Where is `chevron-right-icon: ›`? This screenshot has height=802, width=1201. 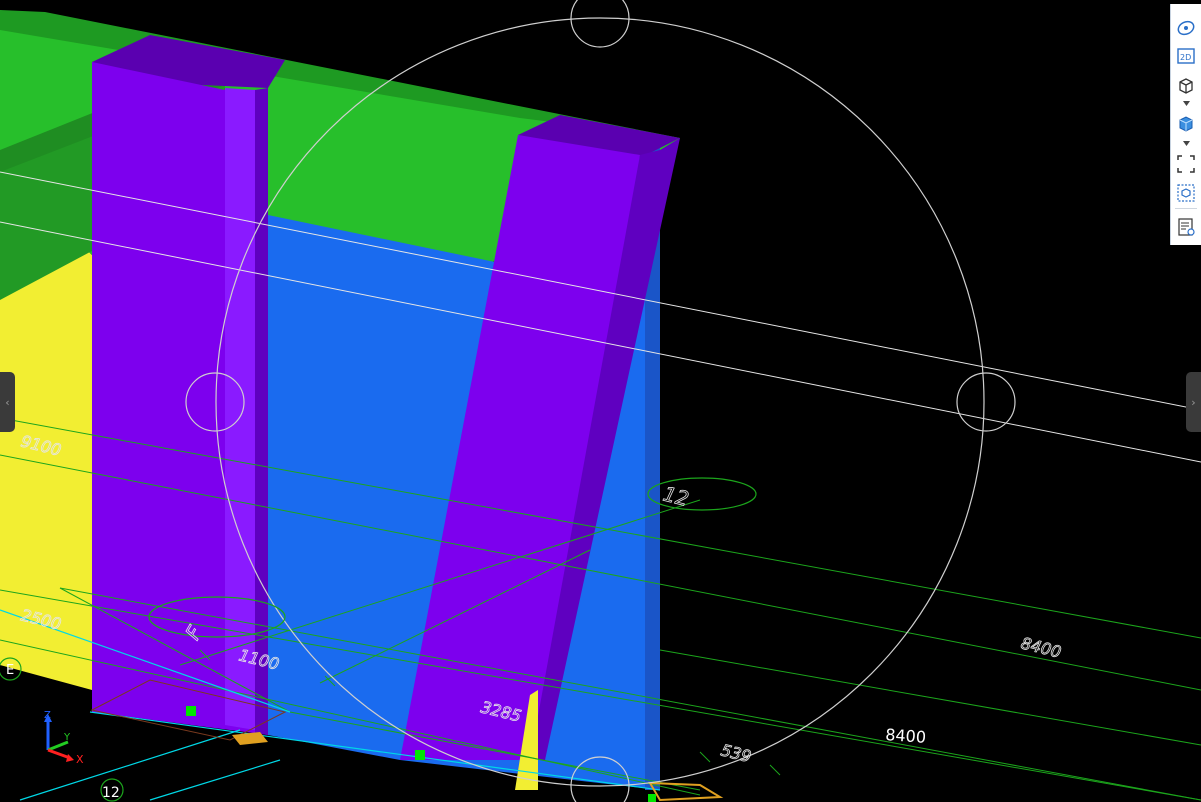 chevron-right-icon: › is located at coordinates (1193, 402).